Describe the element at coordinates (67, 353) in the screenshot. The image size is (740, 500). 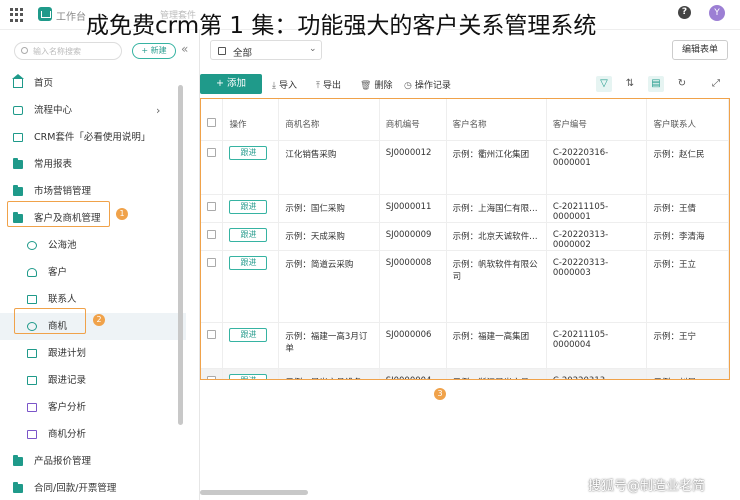
I see `sidebar-item-label: 跟进计划` at that location.